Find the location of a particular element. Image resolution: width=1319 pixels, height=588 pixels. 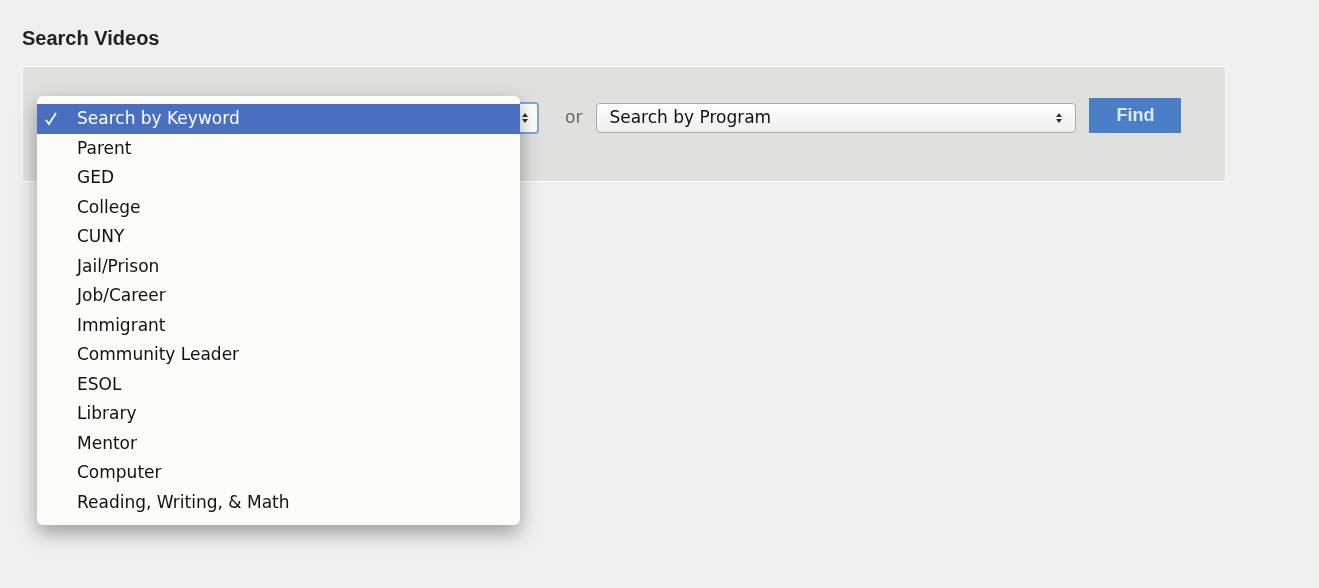

menu-option: College is located at coordinates (278, 207).